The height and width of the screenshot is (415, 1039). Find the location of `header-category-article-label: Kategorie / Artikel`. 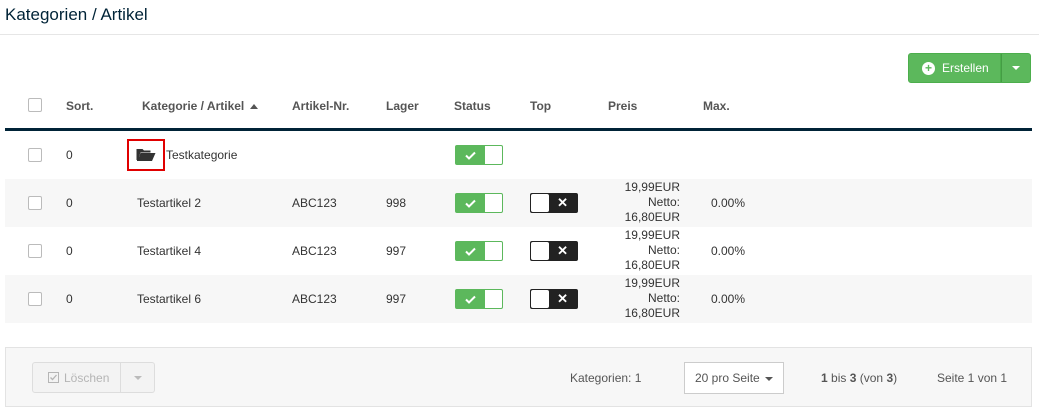

header-category-article-label: Kategorie / Artikel is located at coordinates (193, 106).